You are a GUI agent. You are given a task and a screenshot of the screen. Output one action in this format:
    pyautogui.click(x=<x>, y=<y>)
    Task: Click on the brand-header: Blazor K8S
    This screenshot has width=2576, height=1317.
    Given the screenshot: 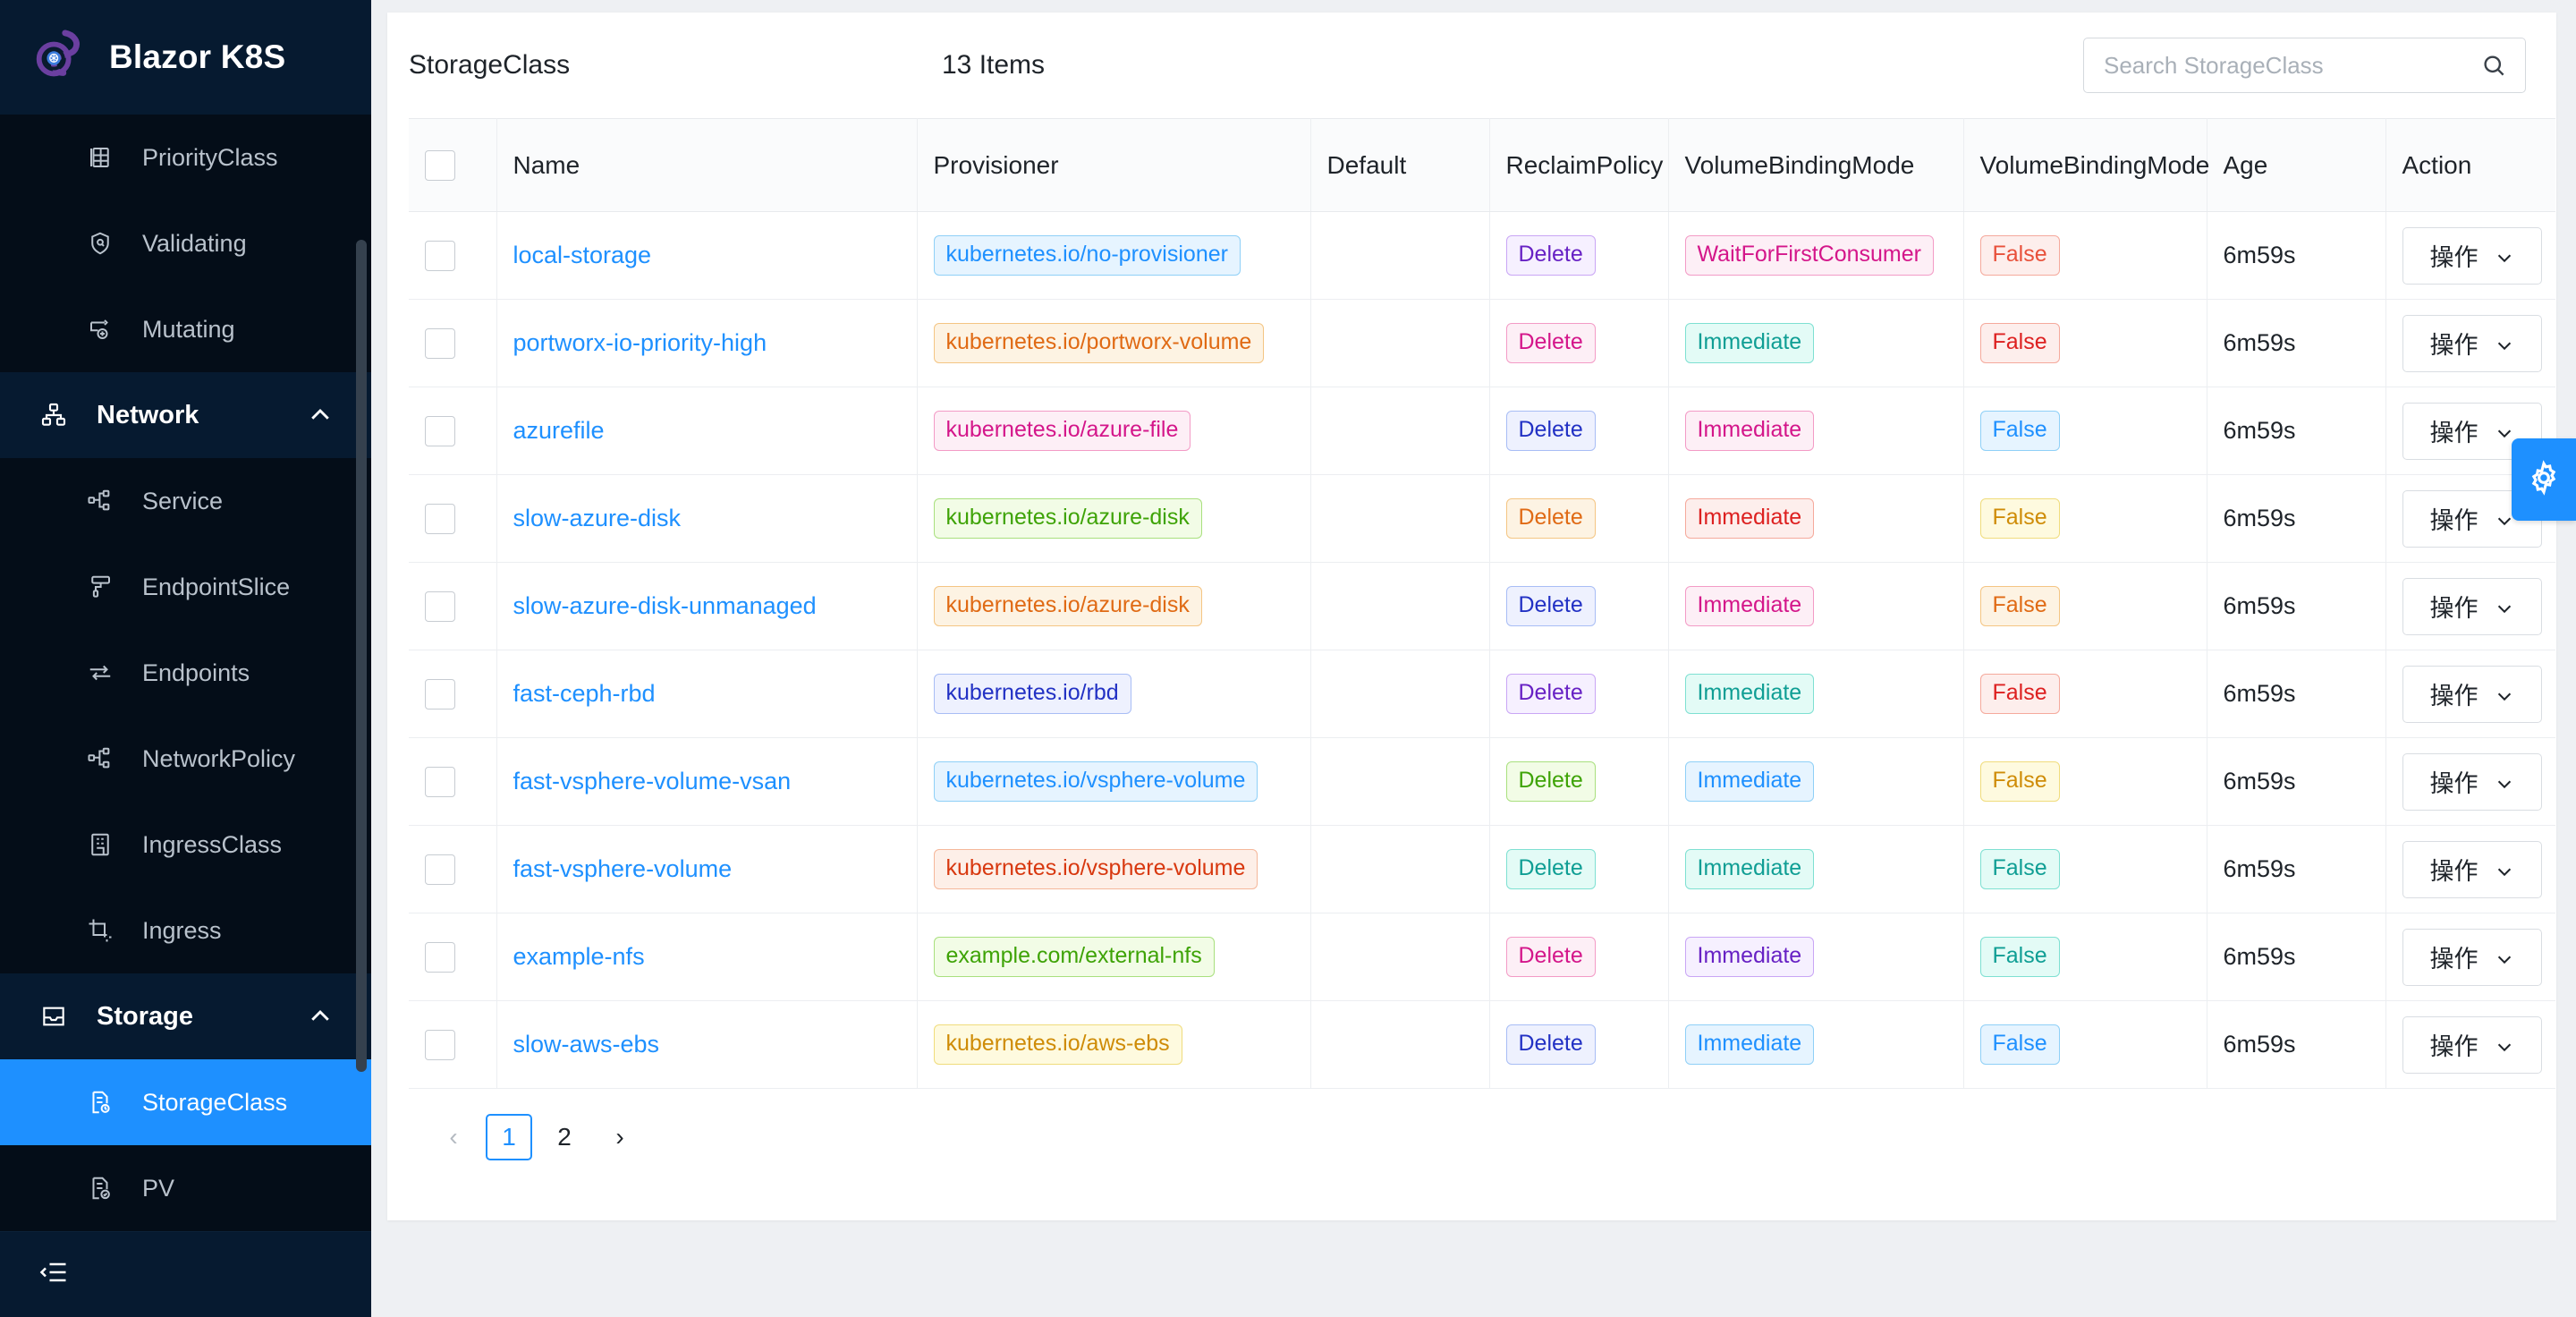 What is the action you would take?
    pyautogui.click(x=185, y=58)
    